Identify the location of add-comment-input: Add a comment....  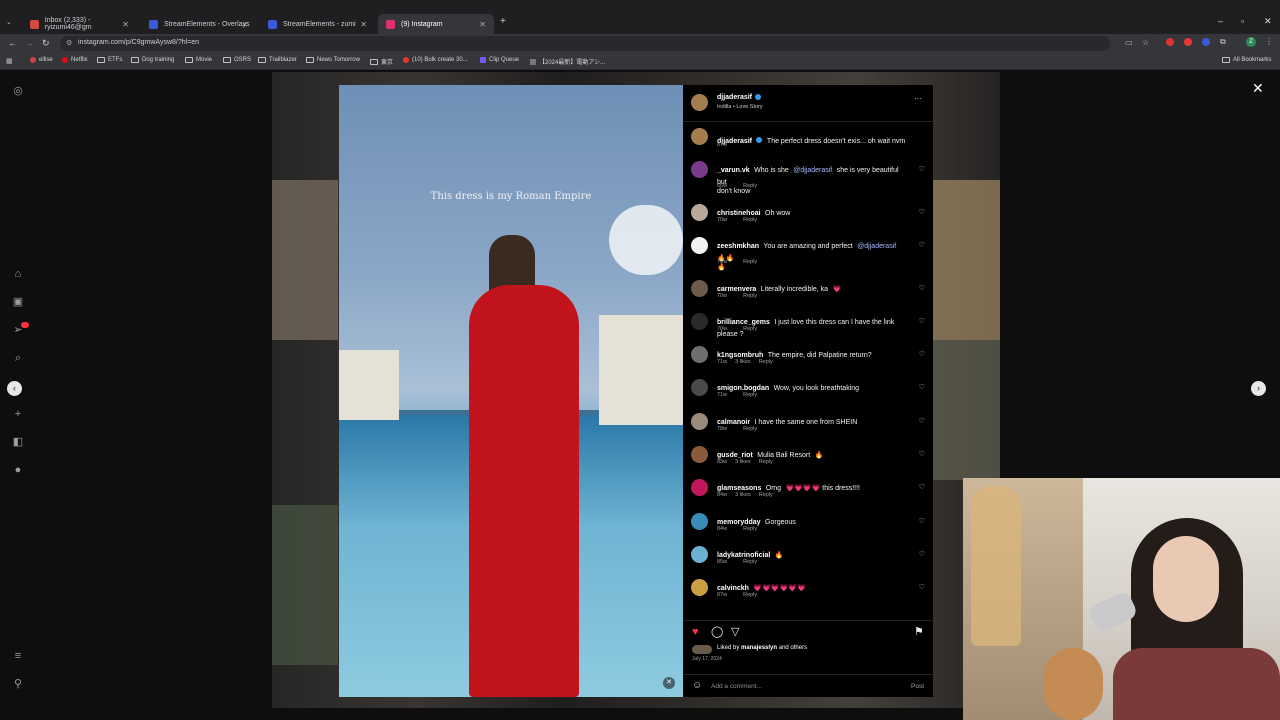
(736, 686).